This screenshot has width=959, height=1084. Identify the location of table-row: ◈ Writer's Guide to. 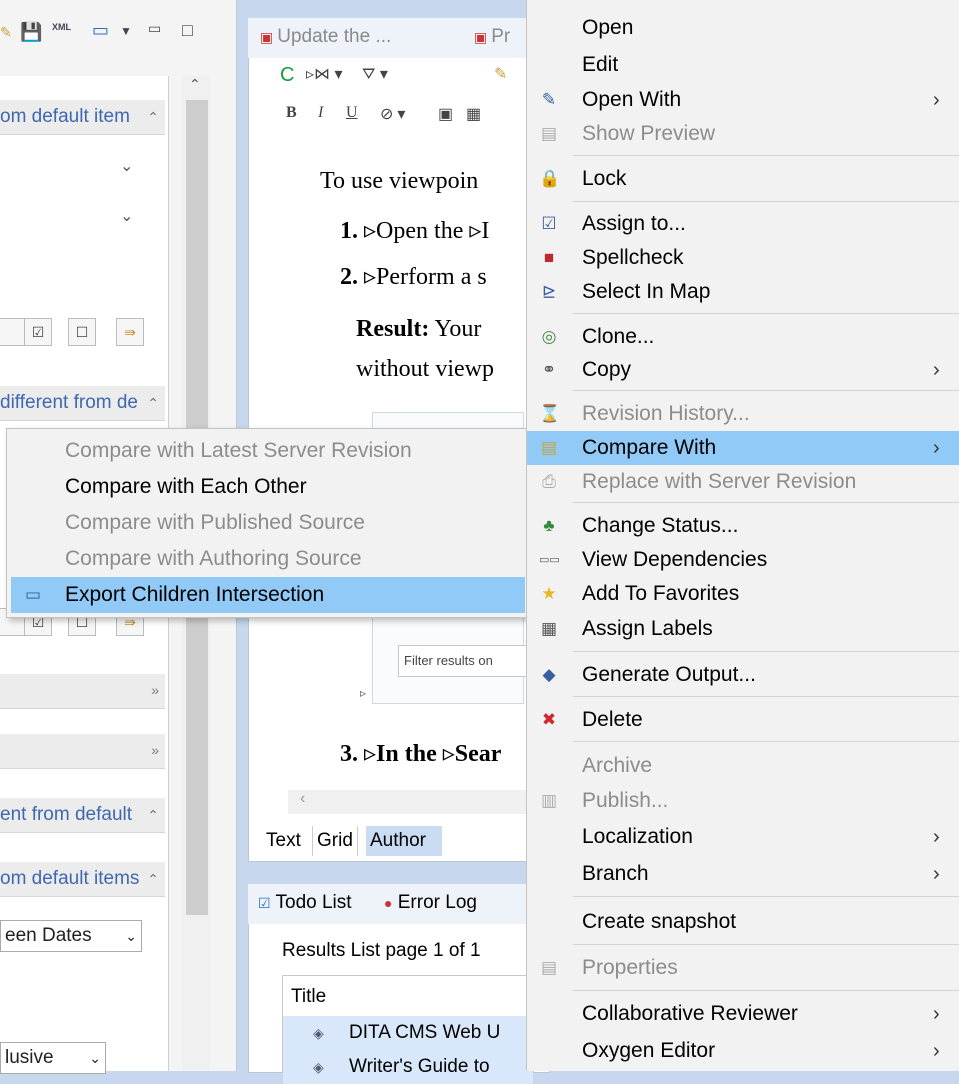
(408, 1067).